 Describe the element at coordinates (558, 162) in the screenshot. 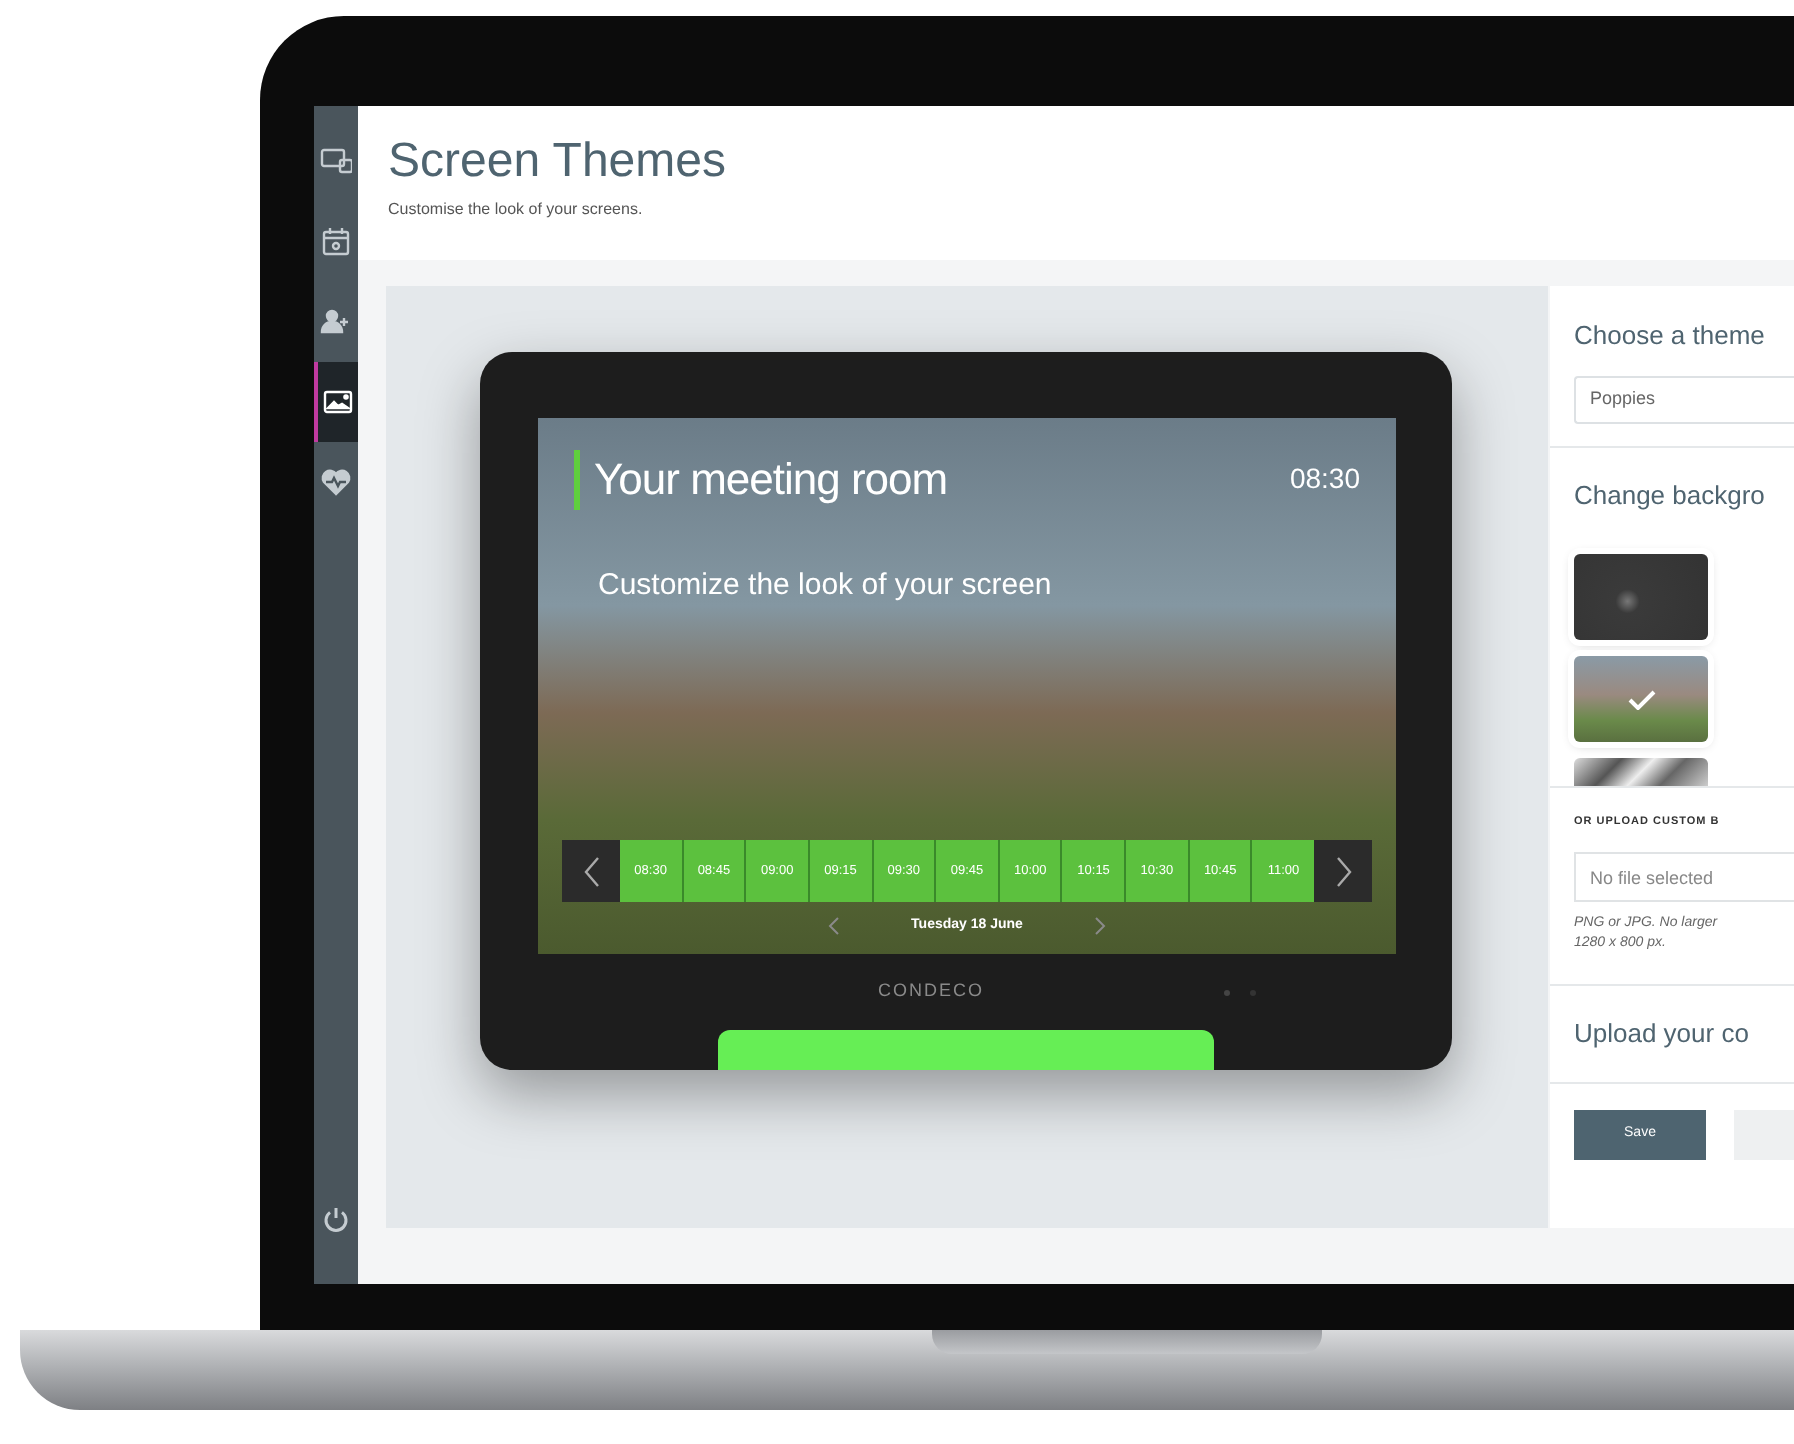

I see `page-title: Screen Themes` at that location.